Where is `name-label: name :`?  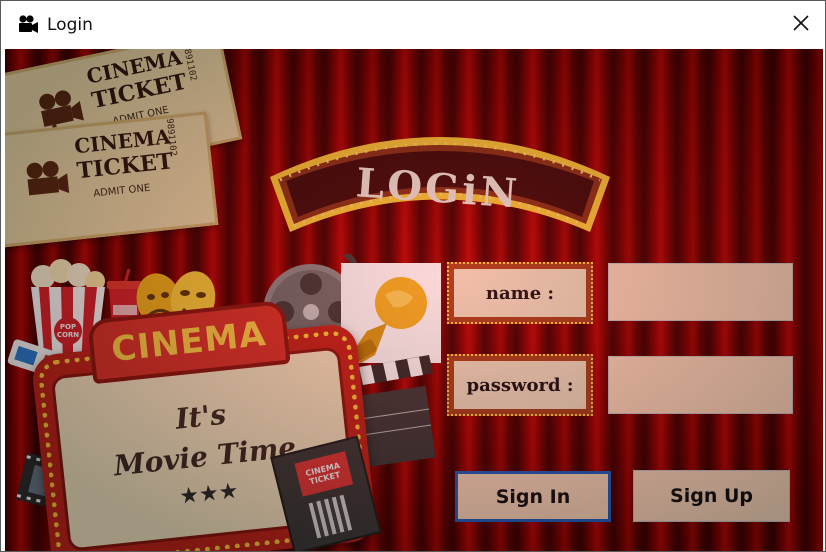
name-label: name : is located at coordinates (520, 293).